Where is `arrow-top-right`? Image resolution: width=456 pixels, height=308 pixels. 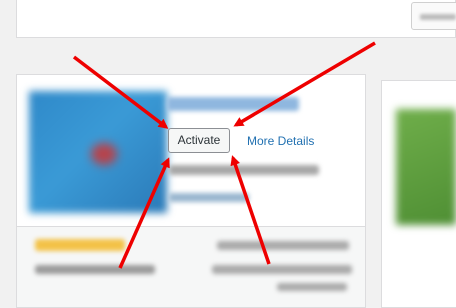 arrow-top-right is located at coordinates (304, 84).